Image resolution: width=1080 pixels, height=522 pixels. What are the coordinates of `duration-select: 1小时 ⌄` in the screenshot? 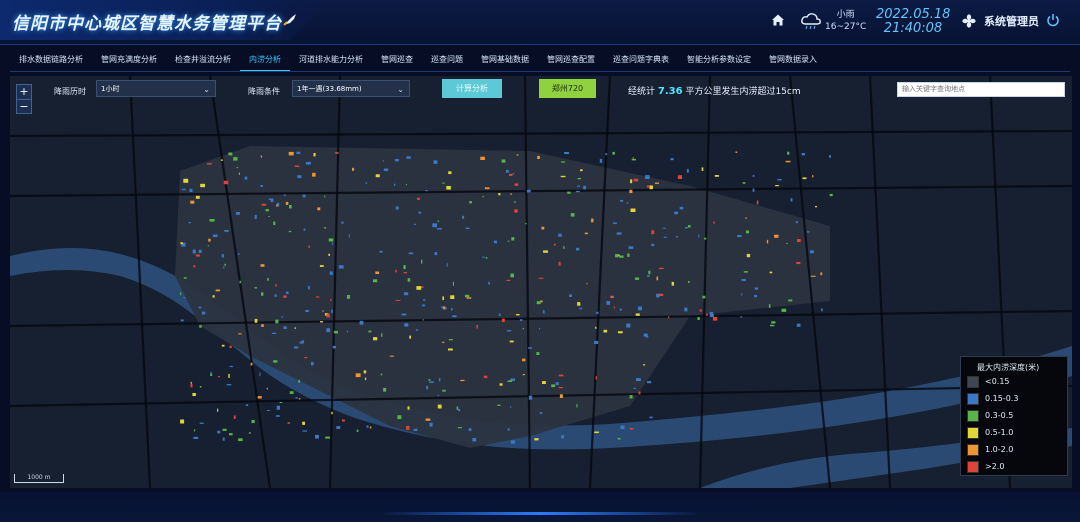 It's located at (156, 88).